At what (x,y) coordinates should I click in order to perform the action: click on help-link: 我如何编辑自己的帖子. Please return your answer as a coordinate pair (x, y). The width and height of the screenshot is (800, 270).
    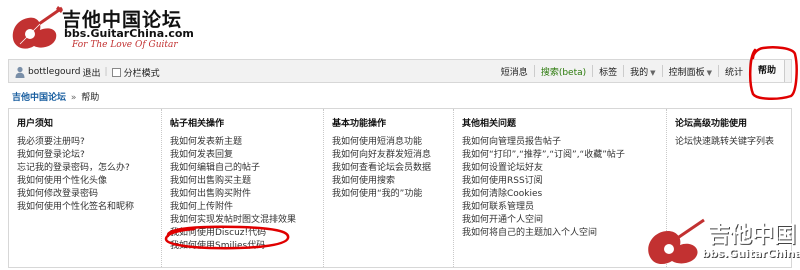
    Looking at the image, I should click on (246, 168).